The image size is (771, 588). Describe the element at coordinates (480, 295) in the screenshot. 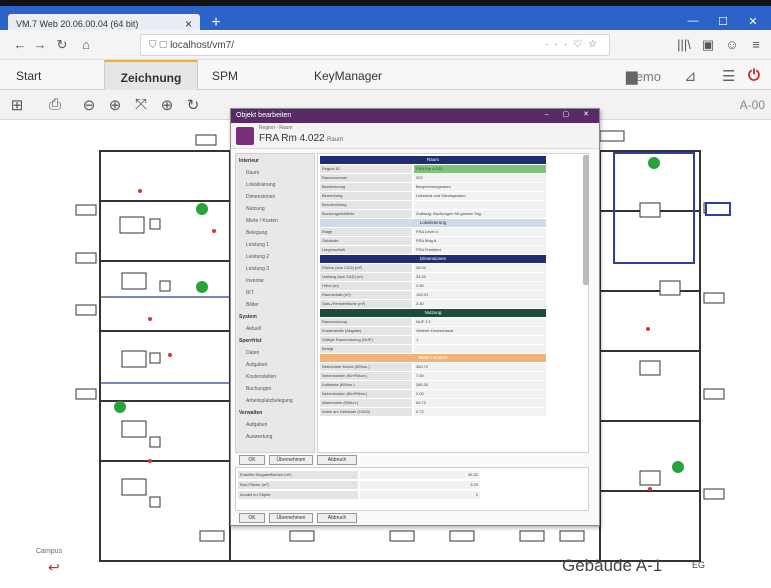

I see `field-value: 100.91` at that location.